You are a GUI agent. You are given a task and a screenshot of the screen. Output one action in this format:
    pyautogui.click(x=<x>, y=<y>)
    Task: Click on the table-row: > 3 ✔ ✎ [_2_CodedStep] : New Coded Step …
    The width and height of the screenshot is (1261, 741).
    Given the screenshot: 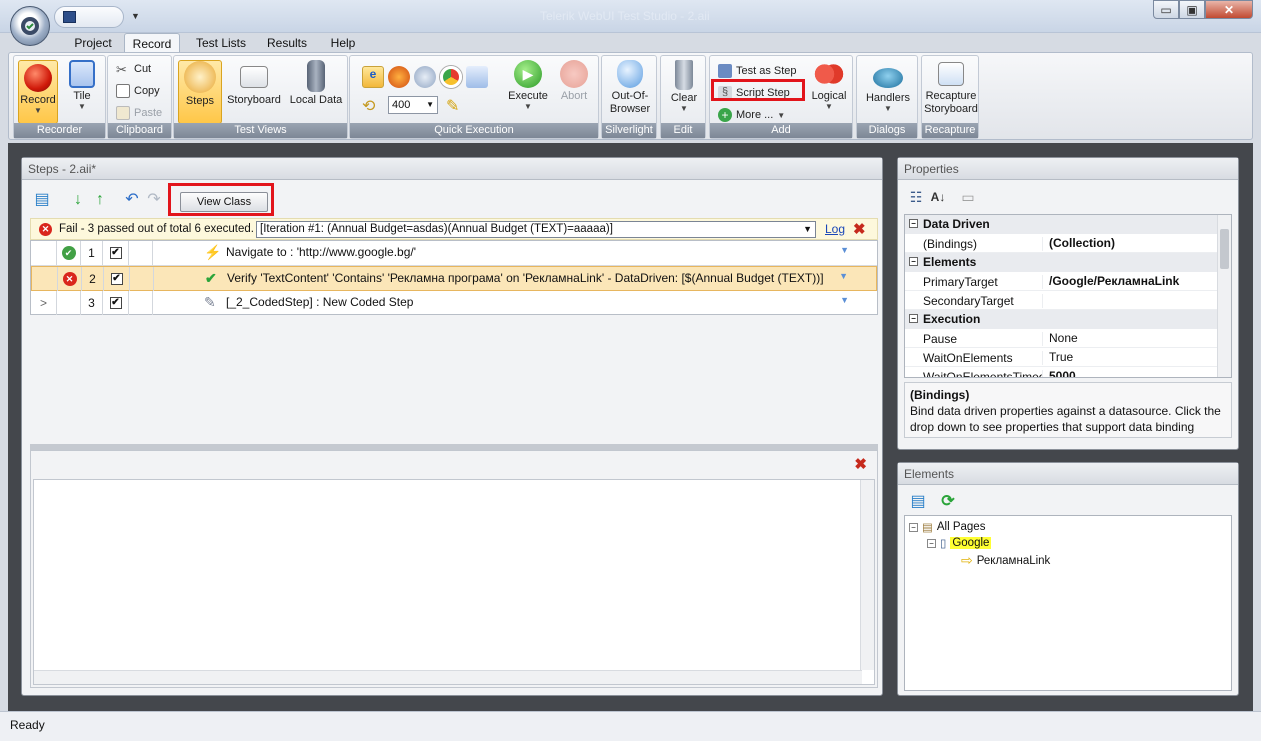 What is the action you would take?
    pyautogui.click(x=454, y=303)
    